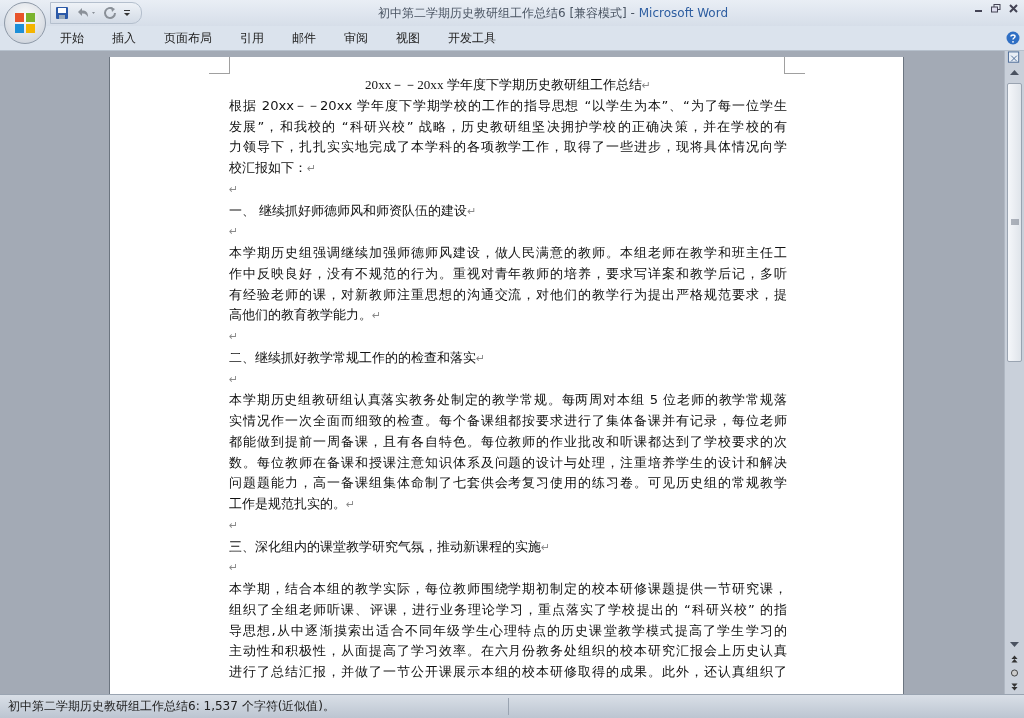  What do you see at coordinates (996, 8) in the screenshot?
I see `restore-icon` at bounding box center [996, 8].